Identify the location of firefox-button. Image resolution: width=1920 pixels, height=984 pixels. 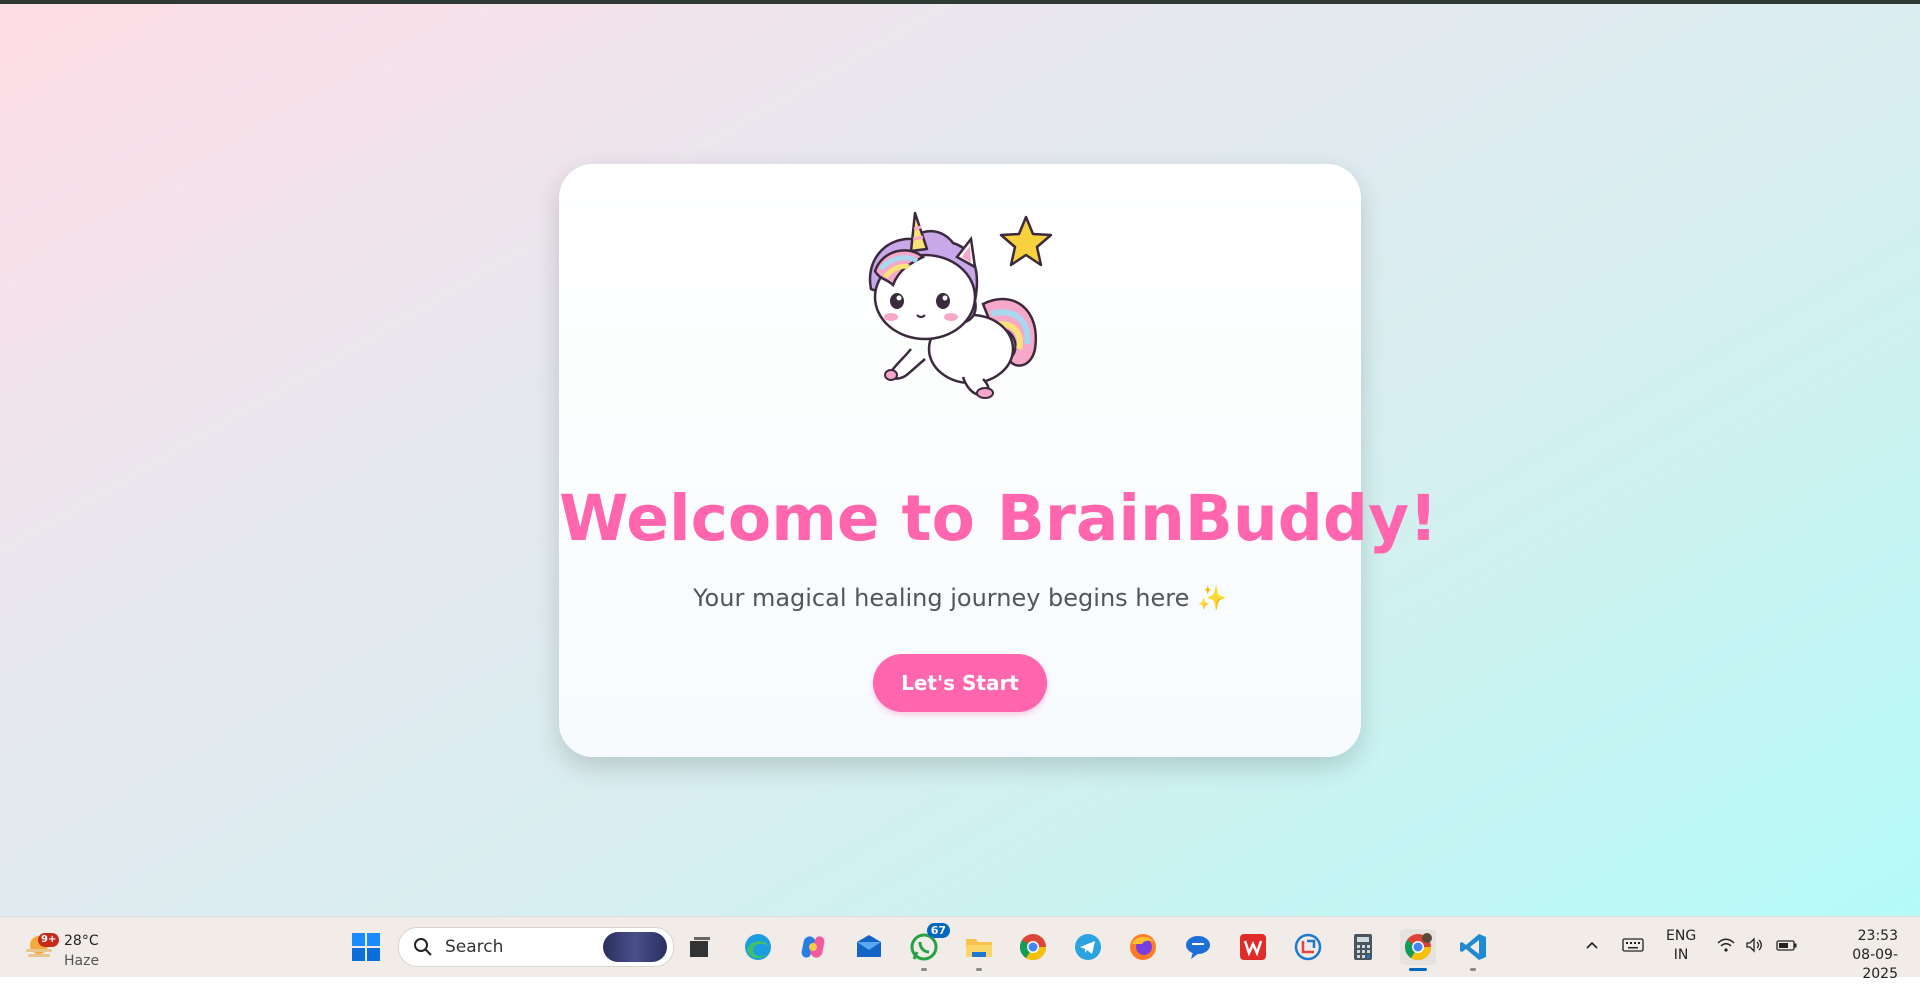
(1143, 947).